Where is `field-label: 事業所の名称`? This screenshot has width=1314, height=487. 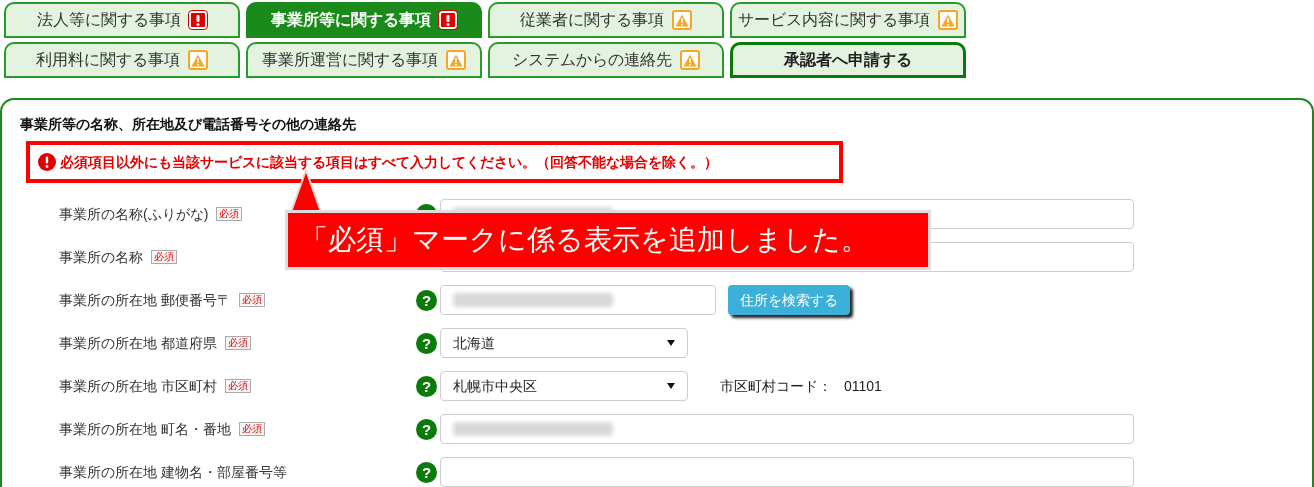 field-label: 事業所の名称 is located at coordinates (101, 257).